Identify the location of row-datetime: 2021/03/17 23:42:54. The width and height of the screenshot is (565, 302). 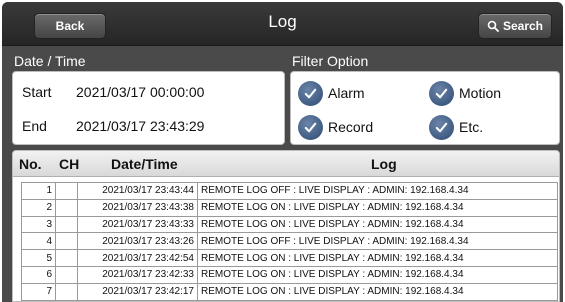
(137, 258).